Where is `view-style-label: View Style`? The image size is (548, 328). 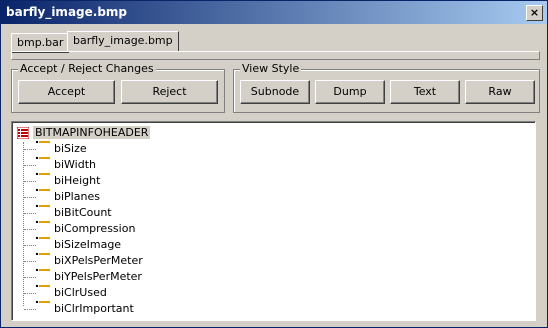 view-style-label: View Style is located at coordinates (271, 68).